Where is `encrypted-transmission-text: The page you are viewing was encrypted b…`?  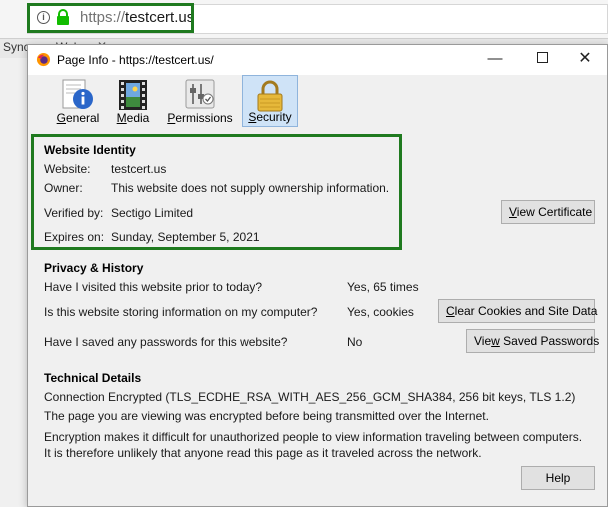
encrypted-transmission-text: The page you are viewing was encrypted b… is located at coordinates (266, 416).